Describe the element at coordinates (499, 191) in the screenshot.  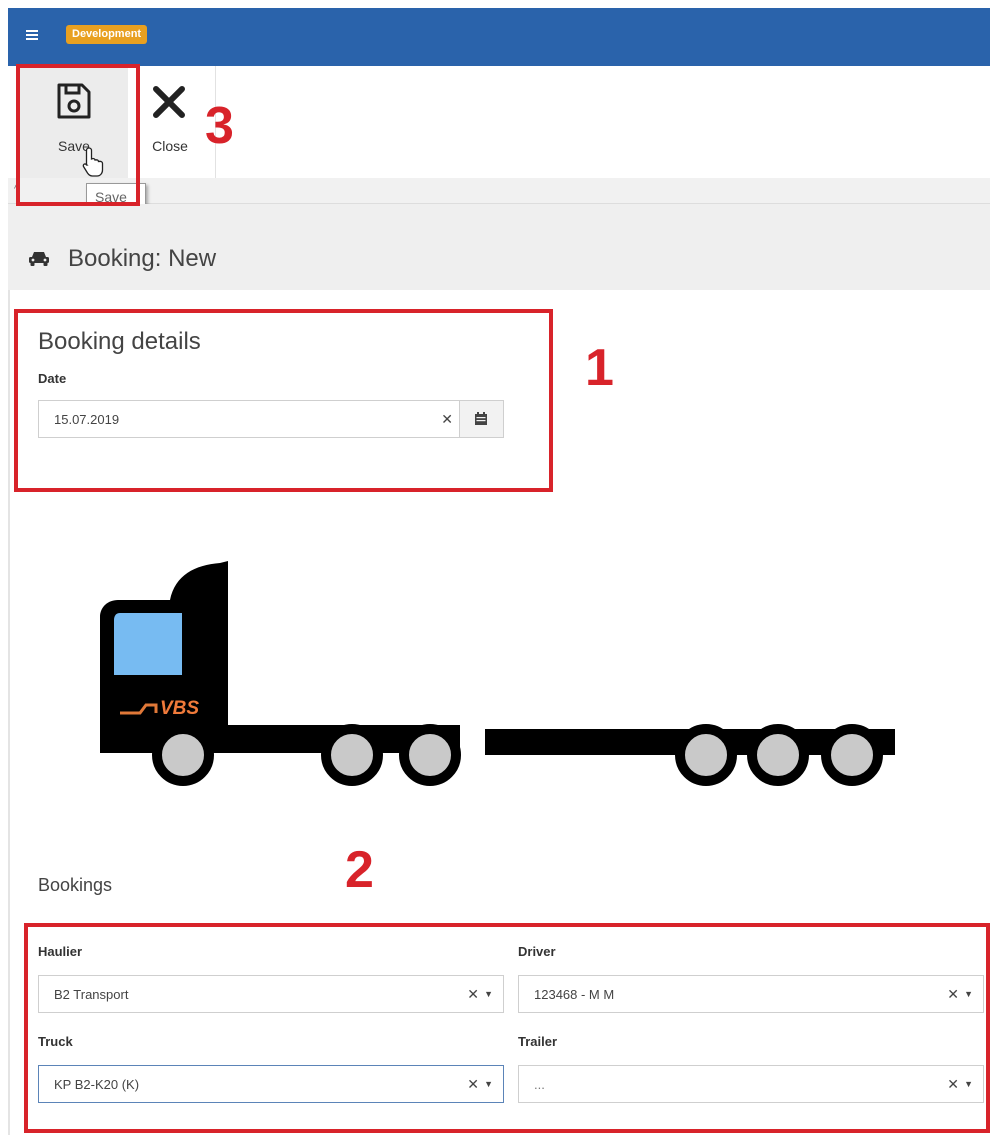
I see `toolbar-collapse-strip` at that location.